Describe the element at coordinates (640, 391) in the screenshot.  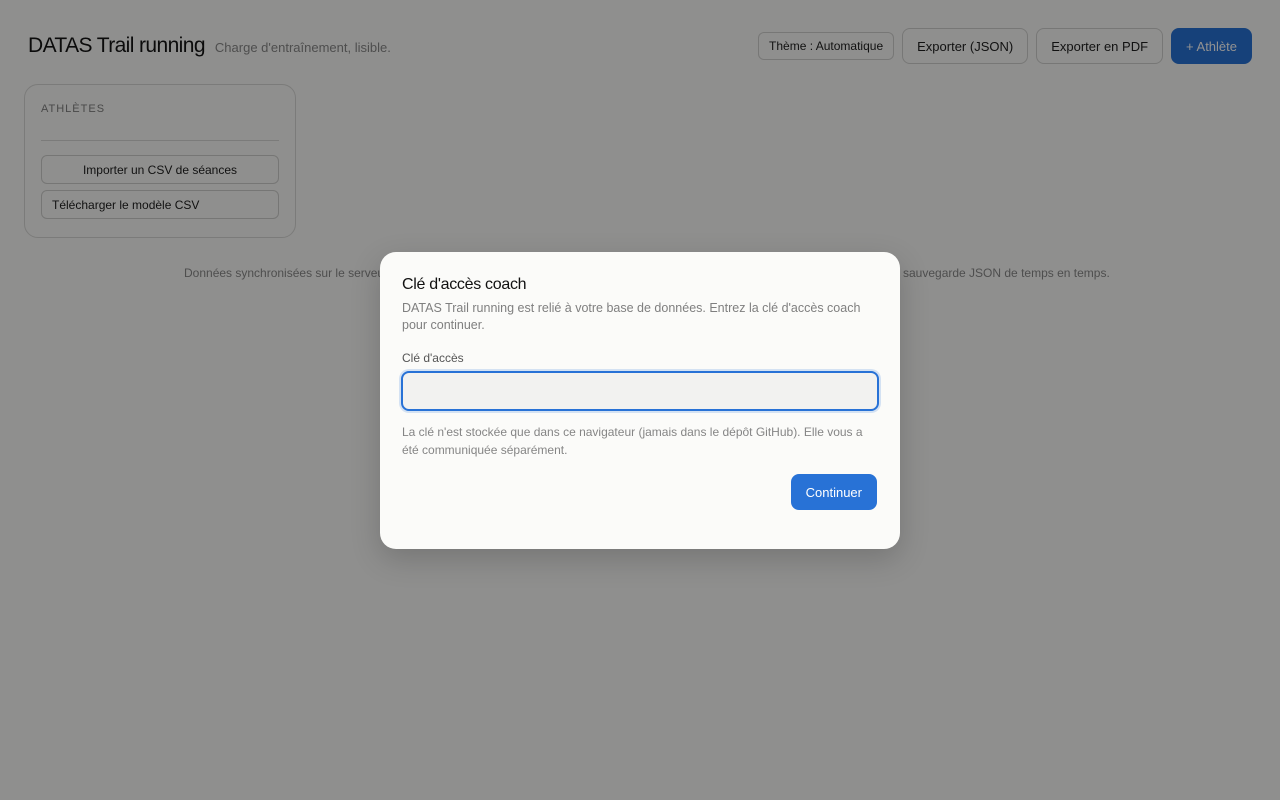
I see `access-key-input` at that location.